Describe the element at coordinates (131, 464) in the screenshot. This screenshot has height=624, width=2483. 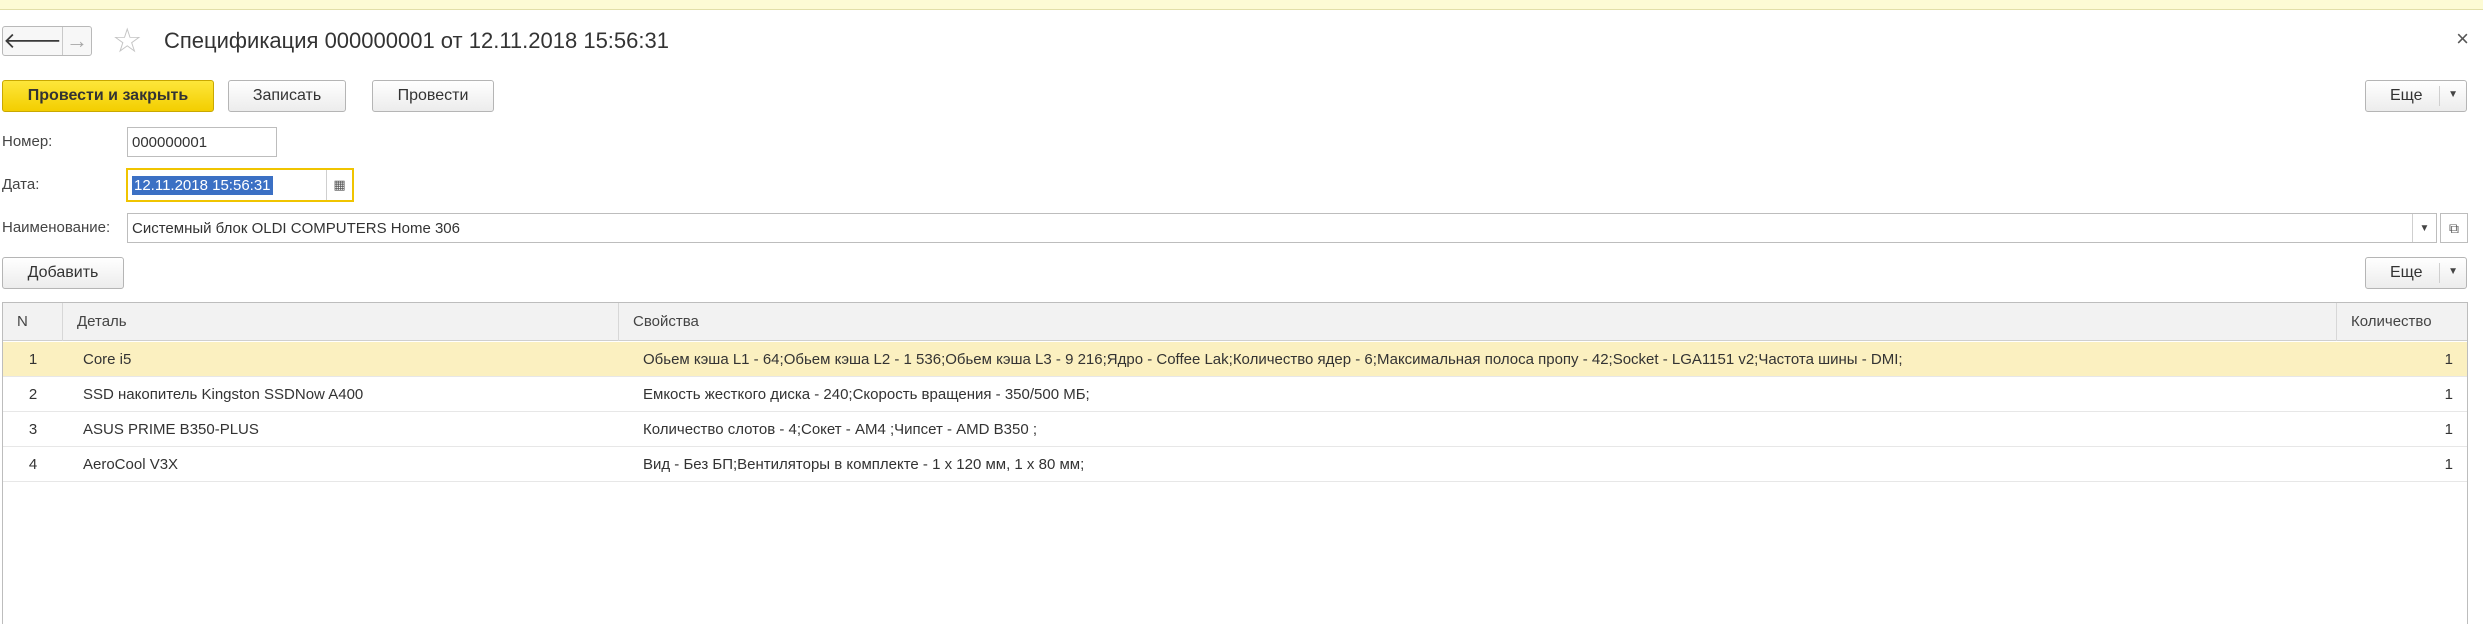
I see `row-detail: AeroCool V3X` at that location.